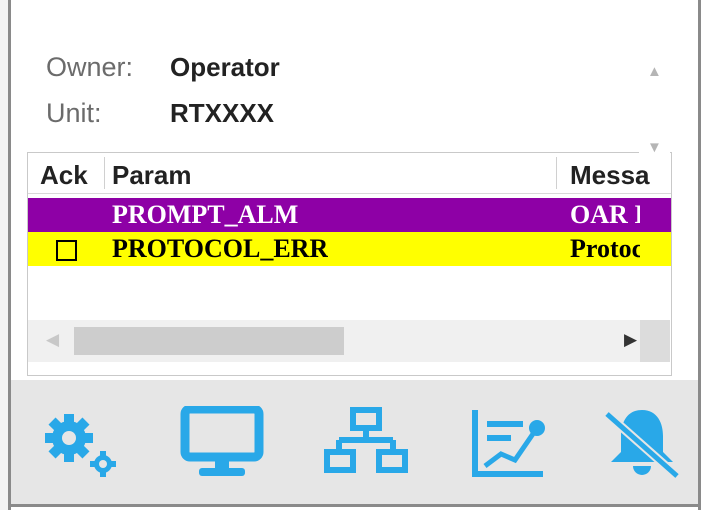 The width and height of the screenshot is (704, 510). Describe the element at coordinates (605, 214) in the screenshot. I see `message-cell: OAR I` at that location.